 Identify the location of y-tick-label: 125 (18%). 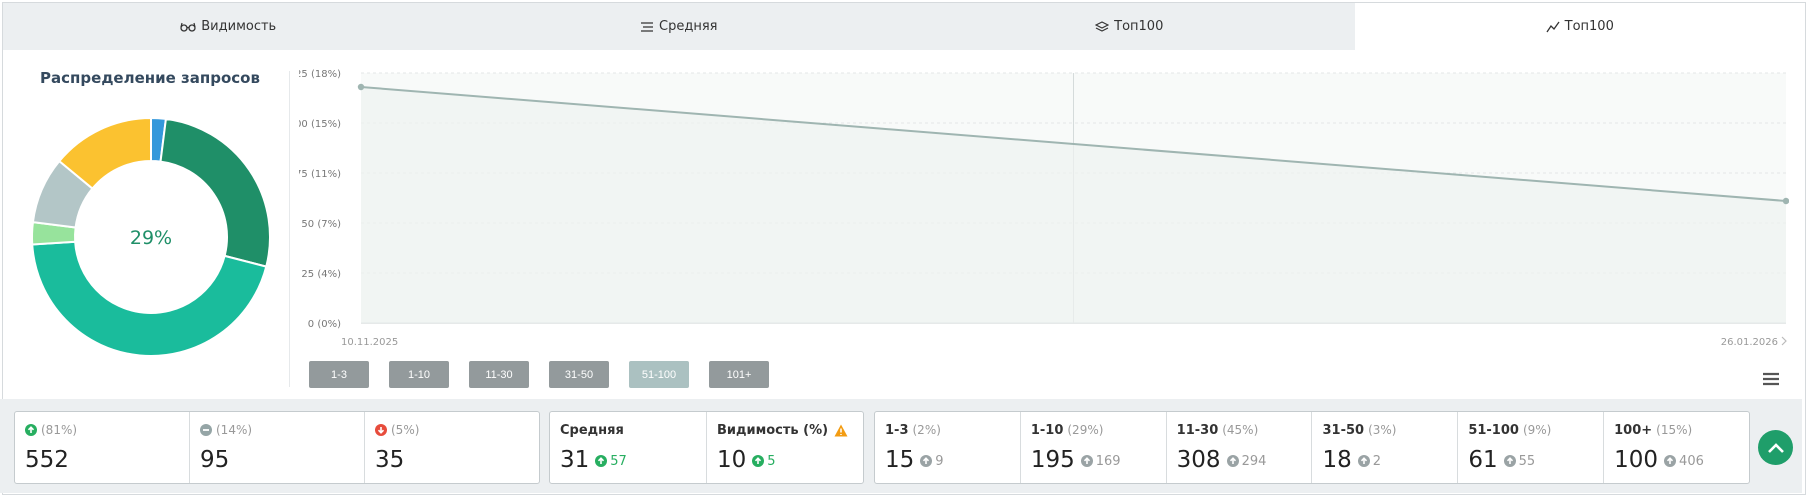
(320, 74).